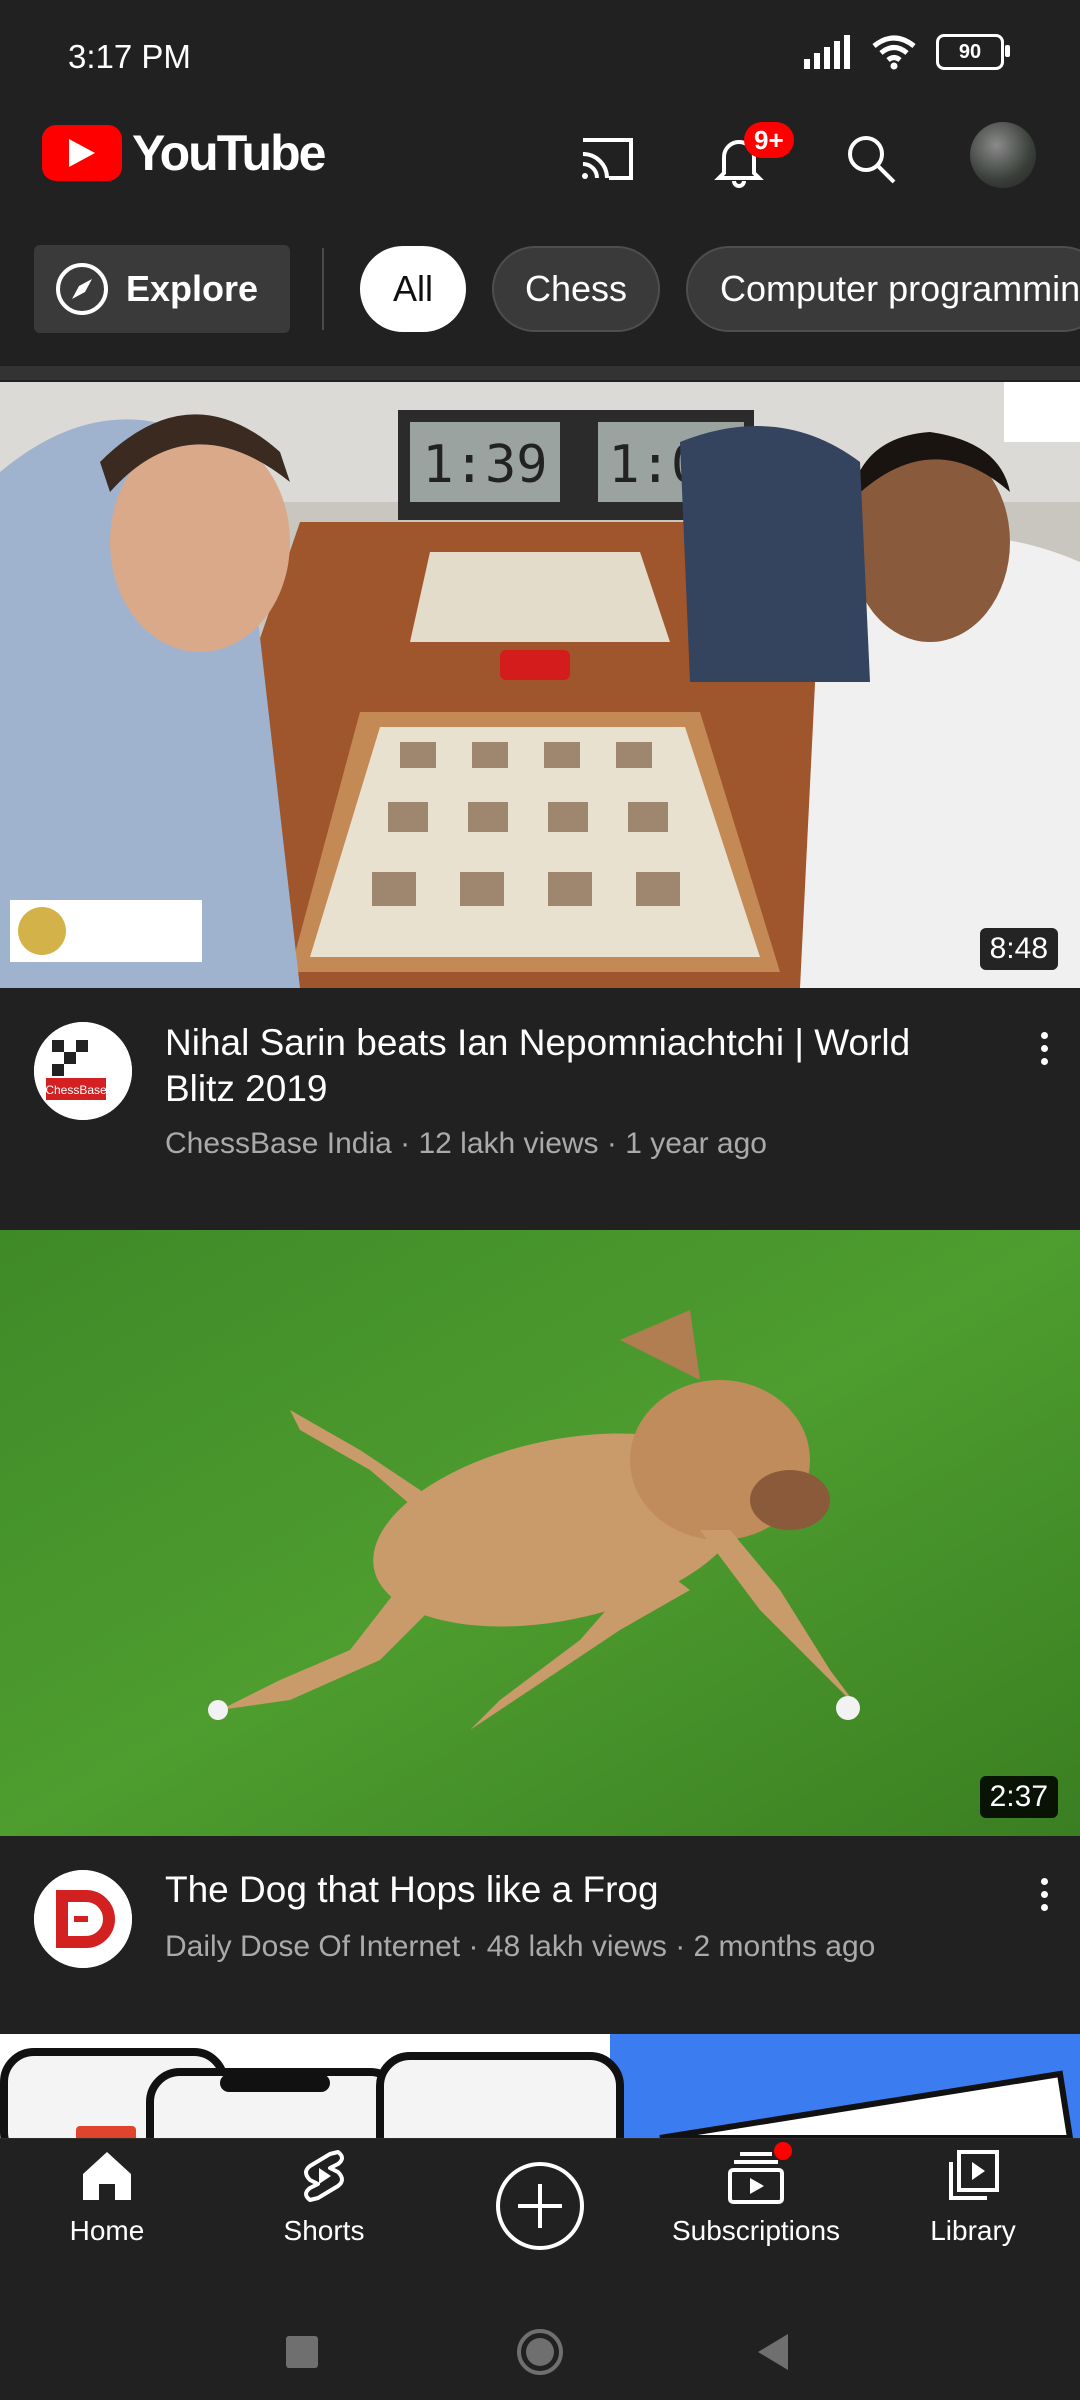 The height and width of the screenshot is (2400, 1080). I want to click on youtube-logo: YouTube, so click(184, 153).